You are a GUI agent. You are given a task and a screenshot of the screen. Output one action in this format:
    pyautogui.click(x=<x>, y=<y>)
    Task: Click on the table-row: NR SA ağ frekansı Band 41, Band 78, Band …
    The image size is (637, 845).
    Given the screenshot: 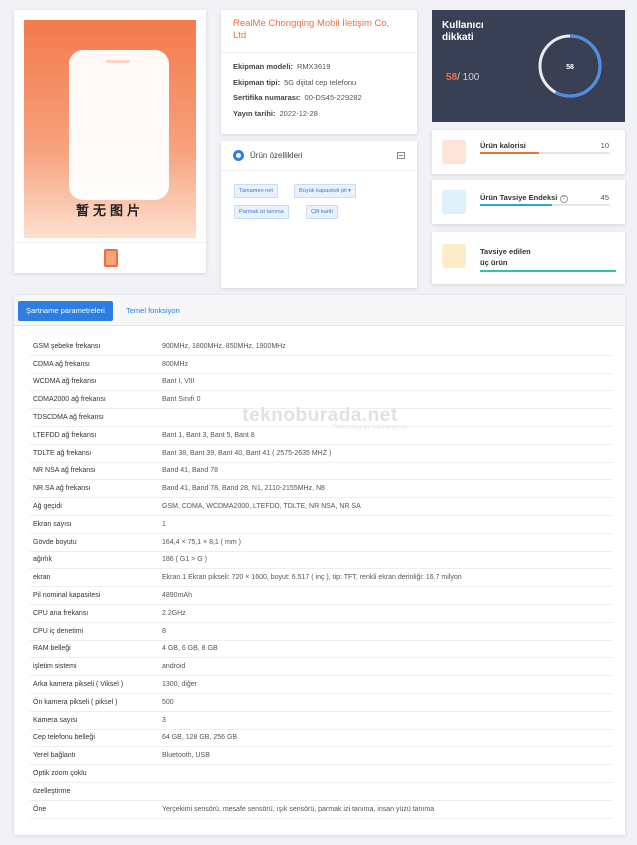 What is the action you would take?
    pyautogui.click(x=321, y=489)
    